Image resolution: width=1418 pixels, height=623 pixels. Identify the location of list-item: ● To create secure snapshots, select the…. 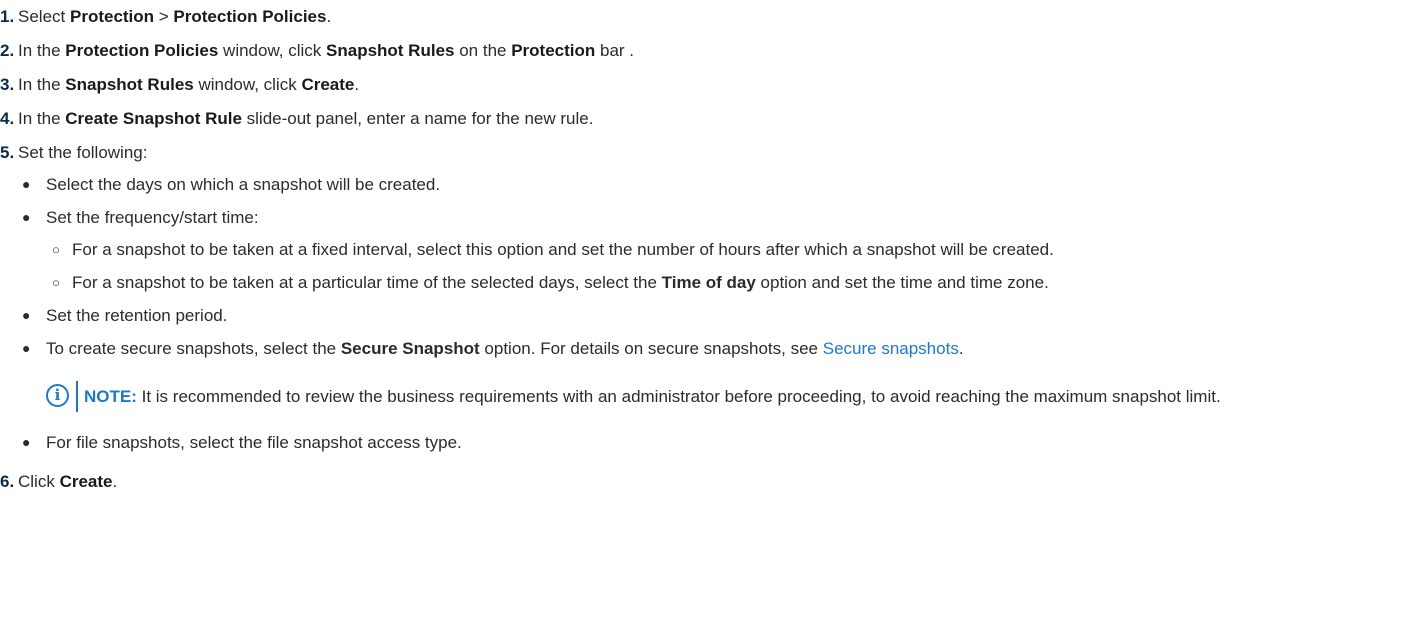
(709, 348).